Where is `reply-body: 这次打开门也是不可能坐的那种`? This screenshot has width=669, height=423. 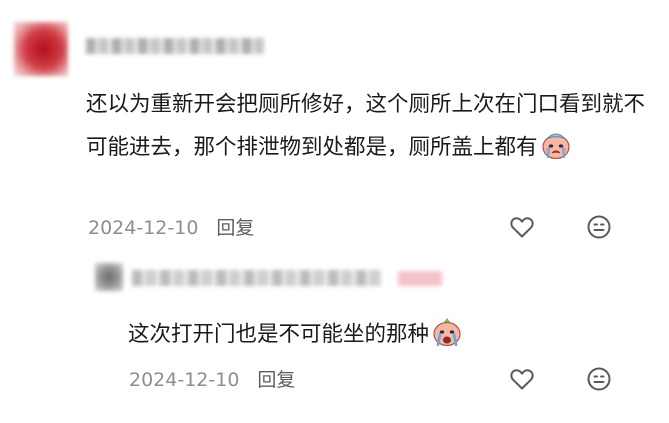
reply-body: 这次打开门也是不可能坐的那种 is located at coordinates (378, 334).